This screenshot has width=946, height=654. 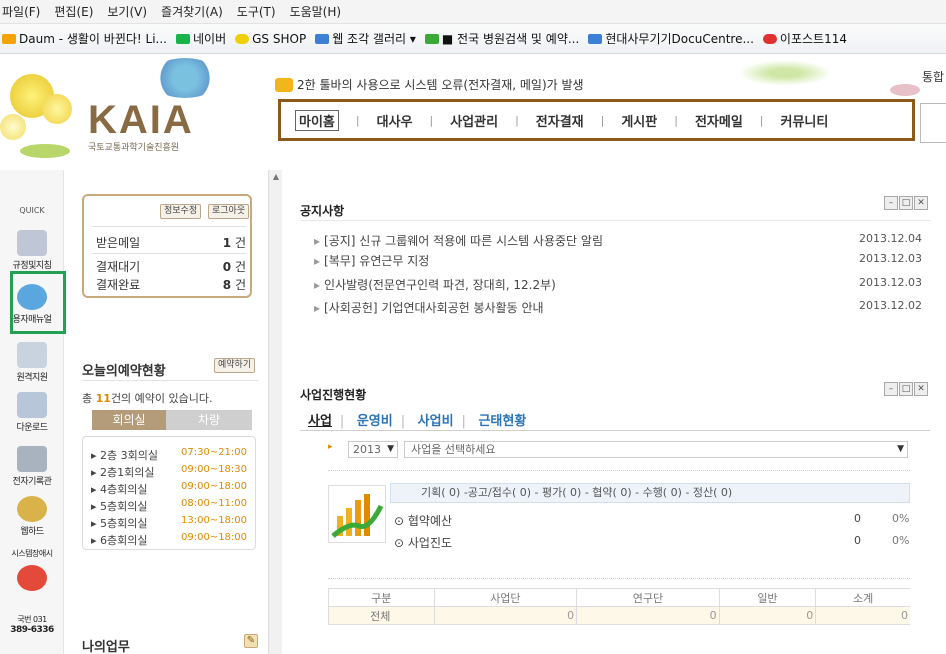 What do you see at coordinates (436, 421) in the screenshot?
I see `tab-project-cost: 사업비` at bounding box center [436, 421].